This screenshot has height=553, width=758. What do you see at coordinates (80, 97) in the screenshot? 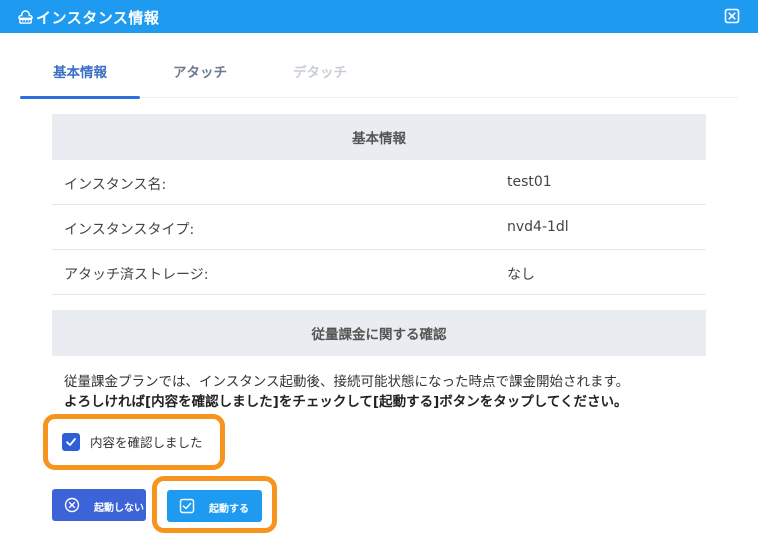
I see `tab-active-underline` at bounding box center [80, 97].